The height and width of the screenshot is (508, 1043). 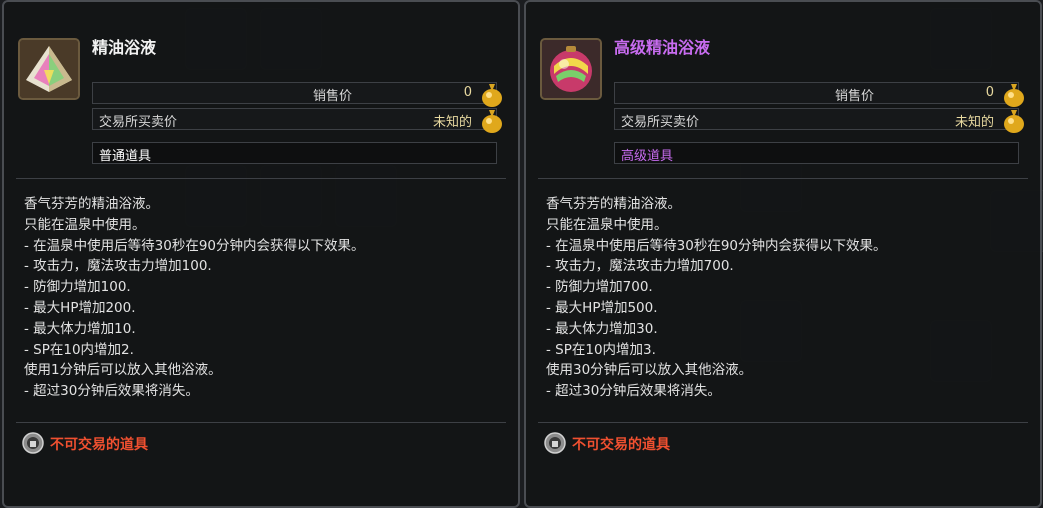 I want to click on item-name: 高级精油浴液, so click(x=662, y=47).